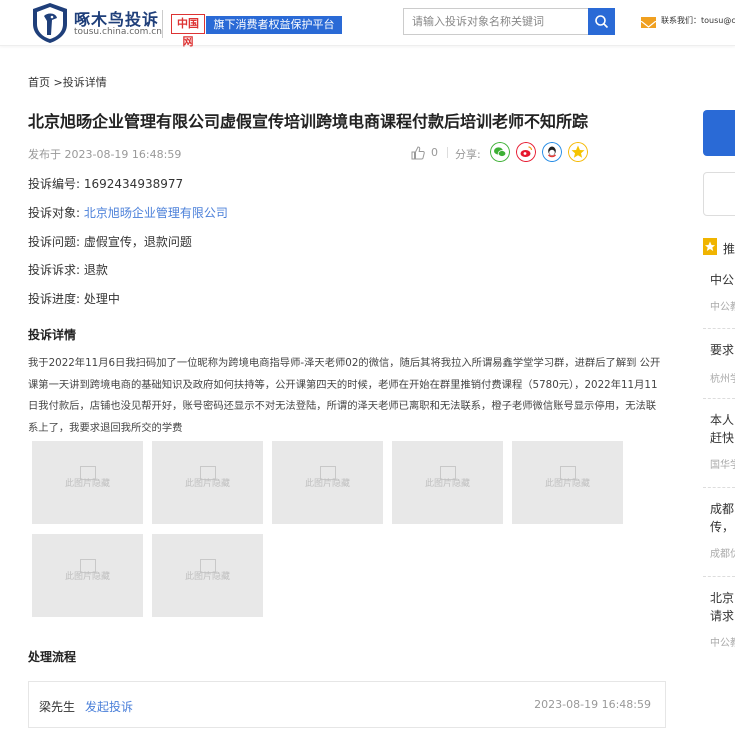 The image size is (735, 734). I want to click on page-title: 北京旭旸企业管理有限公司虚假宣传培训跨境电商课程付款后培训老师不知所踪, so click(308, 121).